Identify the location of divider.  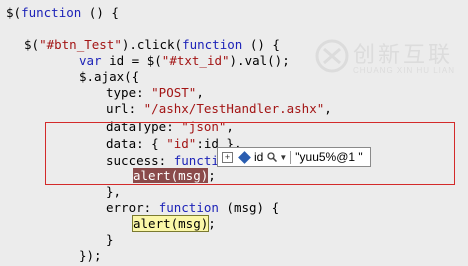
(291, 157).